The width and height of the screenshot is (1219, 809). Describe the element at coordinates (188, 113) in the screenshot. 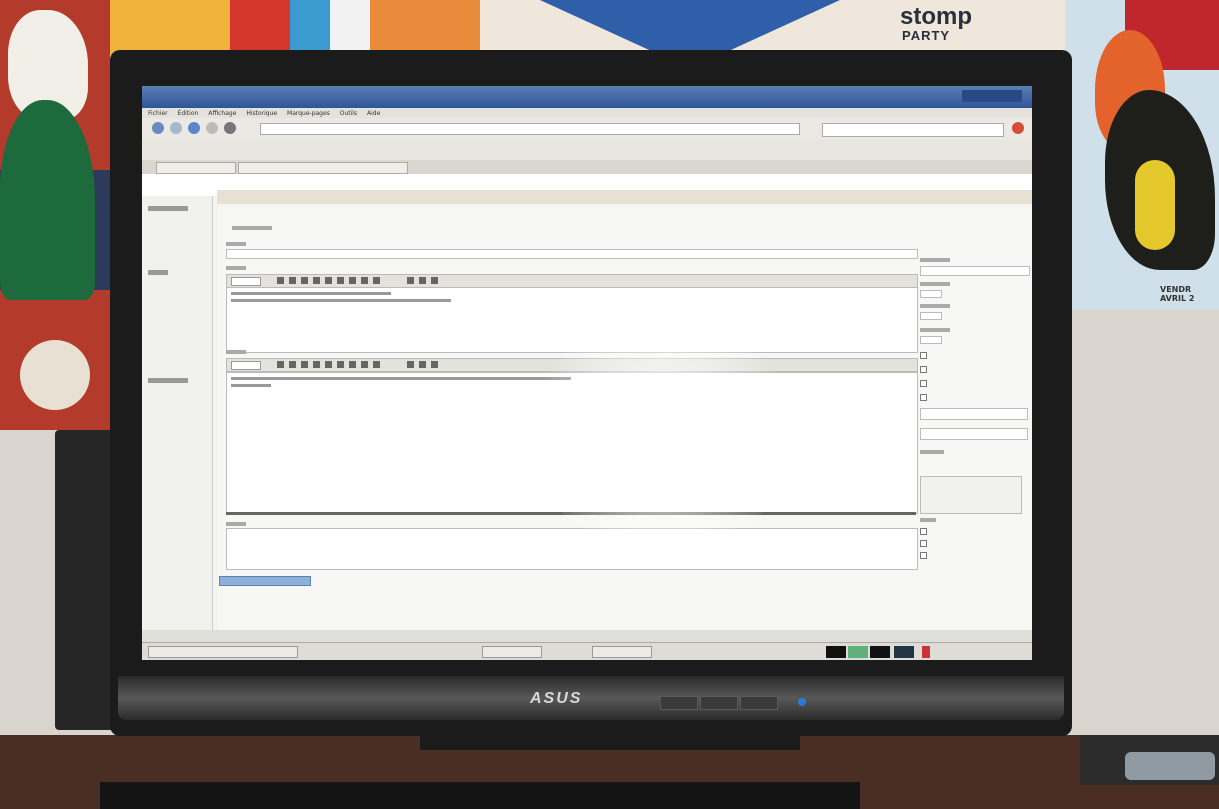

I see `menu-item: Édition` at that location.